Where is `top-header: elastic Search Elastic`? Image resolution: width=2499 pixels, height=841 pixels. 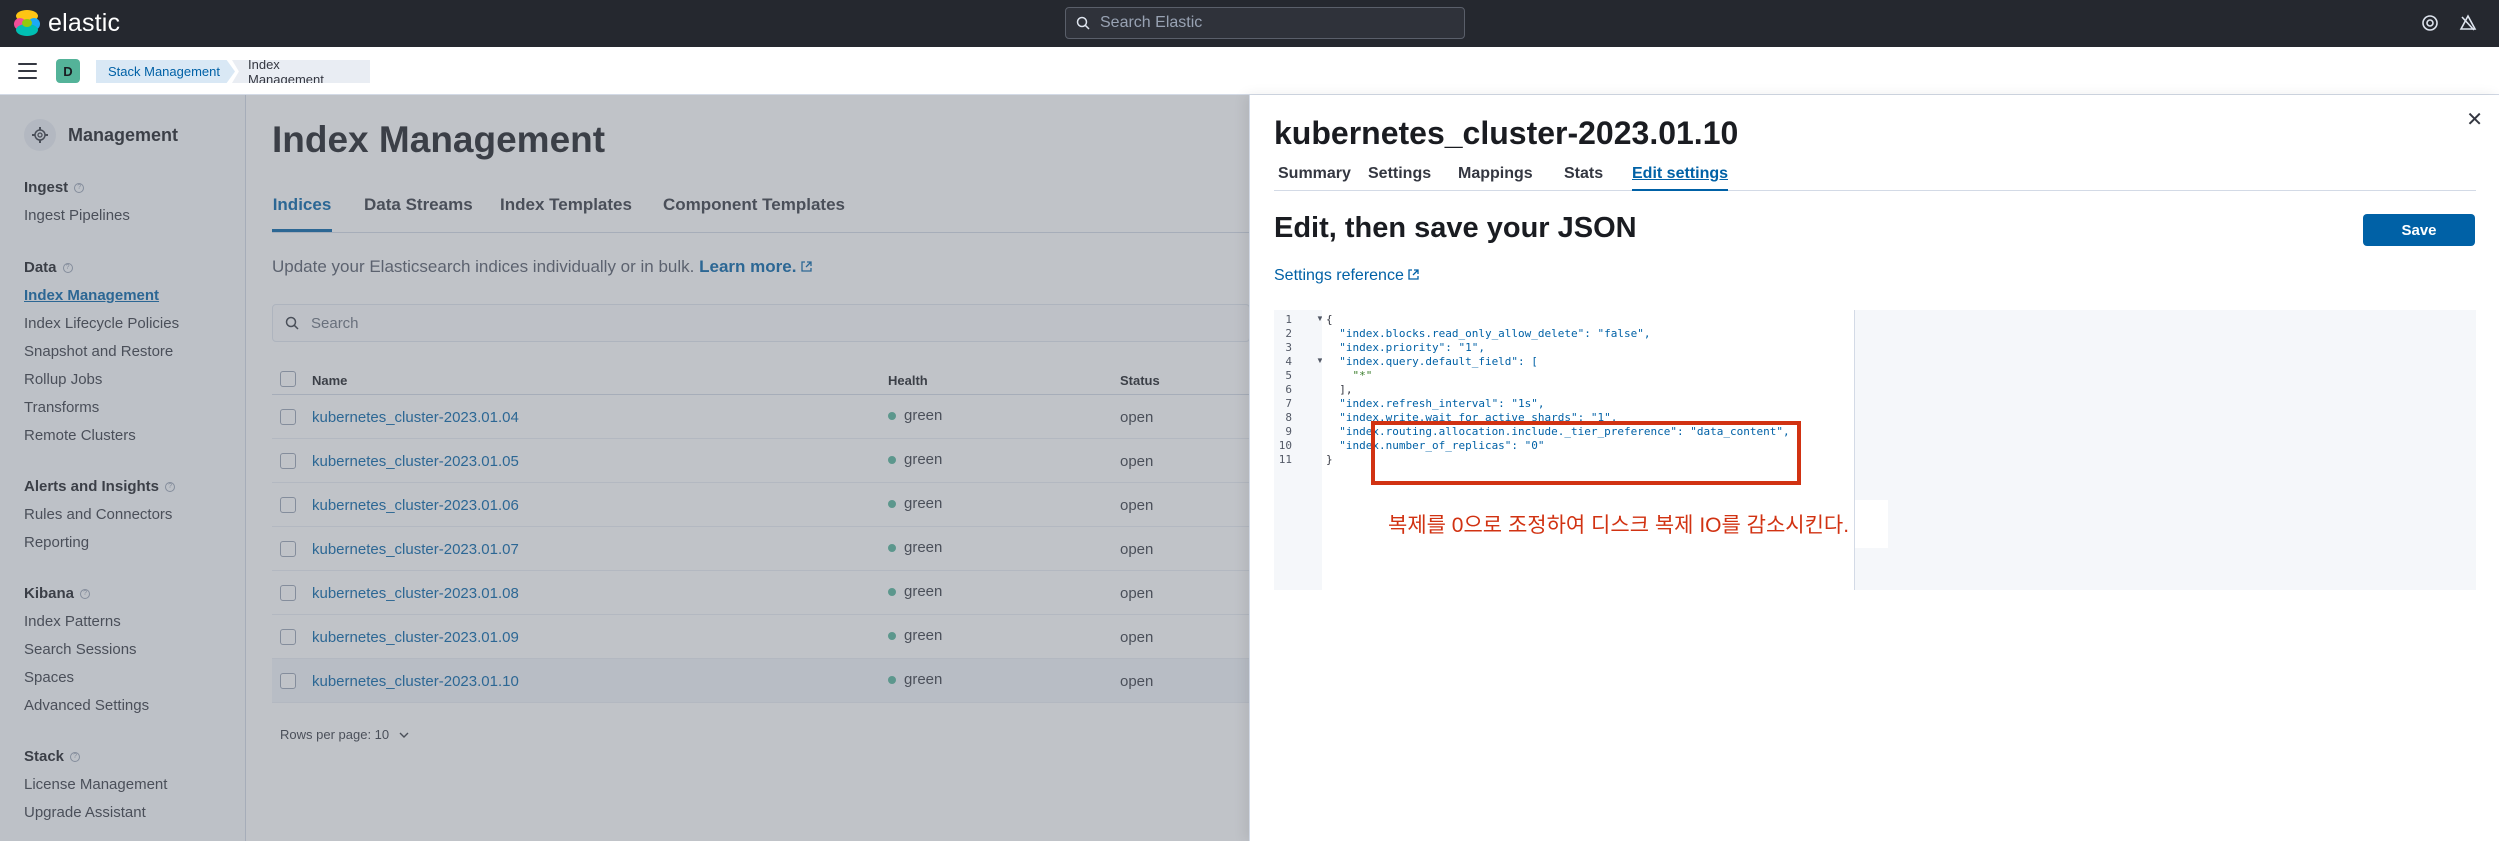 top-header: elastic Search Elastic is located at coordinates (1249, 23).